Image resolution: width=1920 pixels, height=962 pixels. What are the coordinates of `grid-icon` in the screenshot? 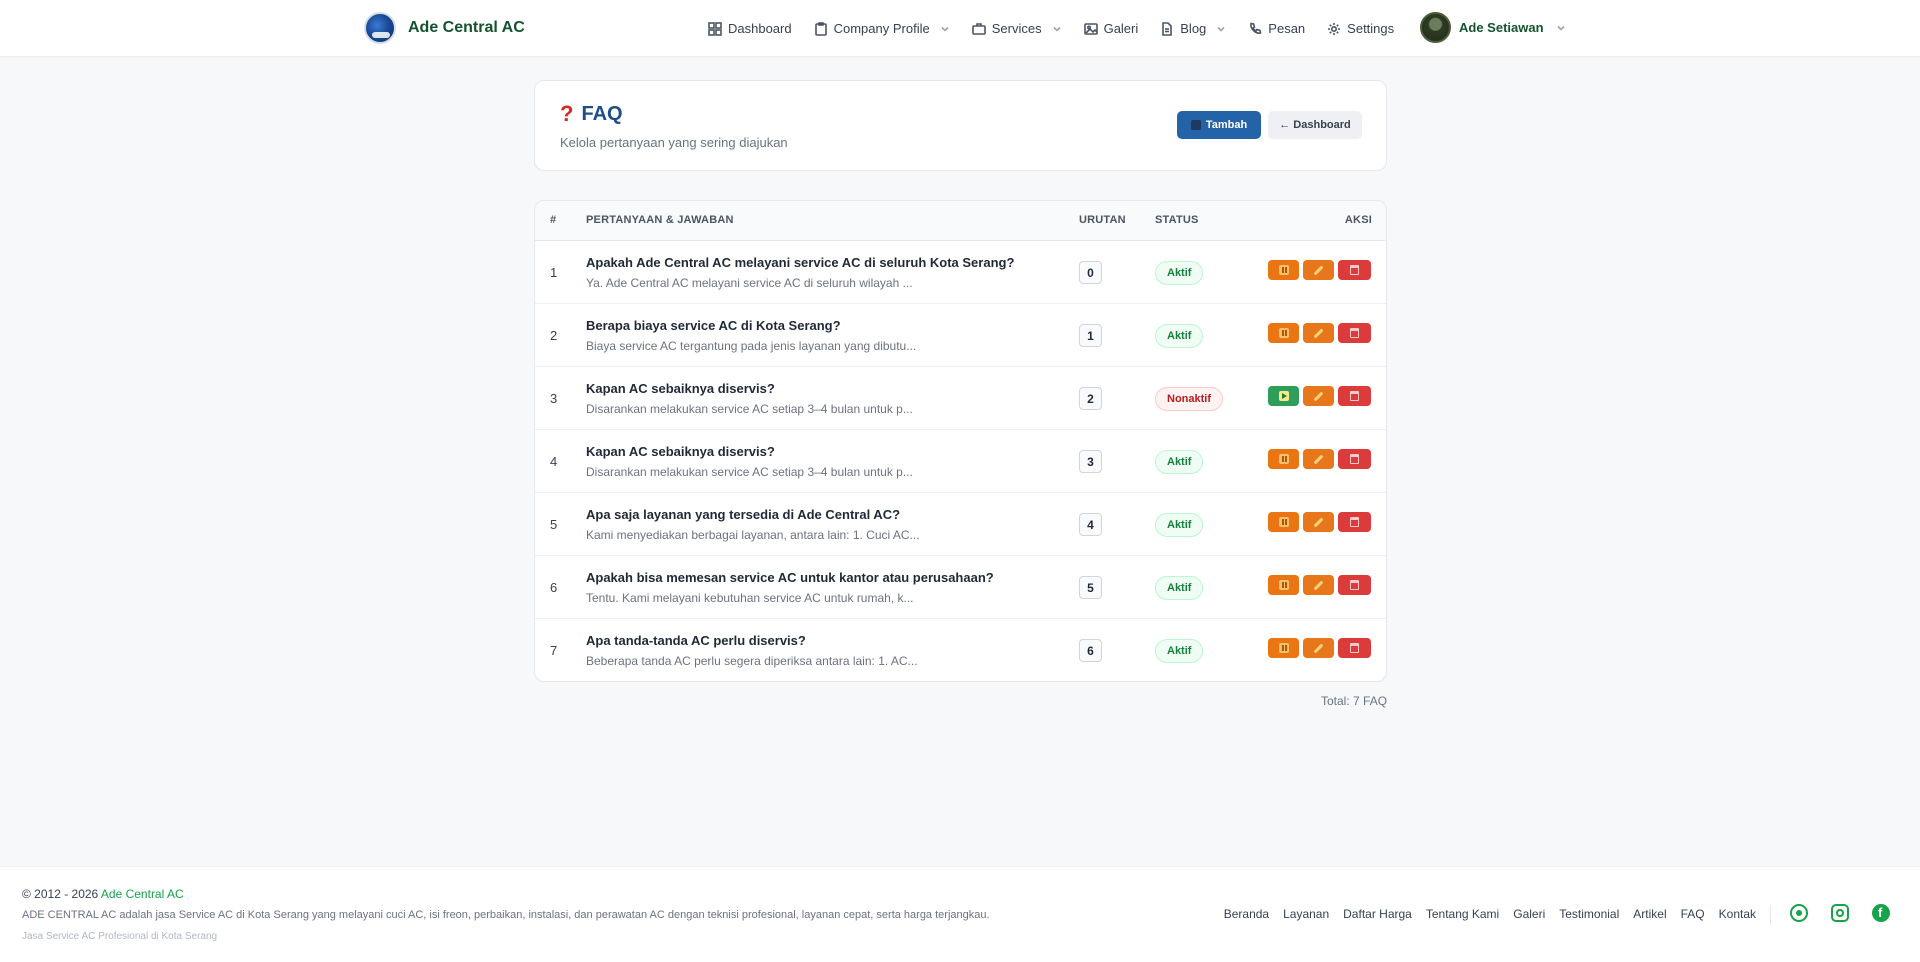 It's located at (715, 28).